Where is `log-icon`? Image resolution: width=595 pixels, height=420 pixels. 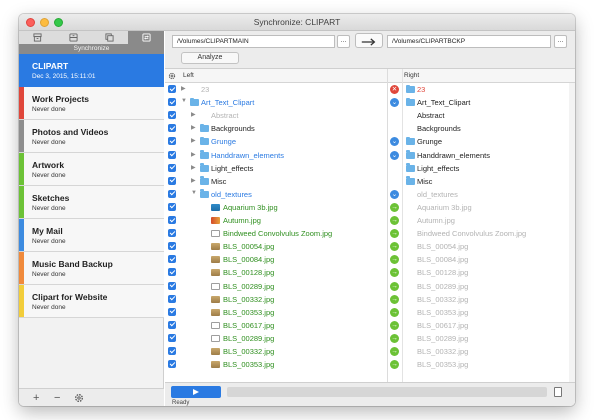
log-icon is located at coordinates (558, 392).